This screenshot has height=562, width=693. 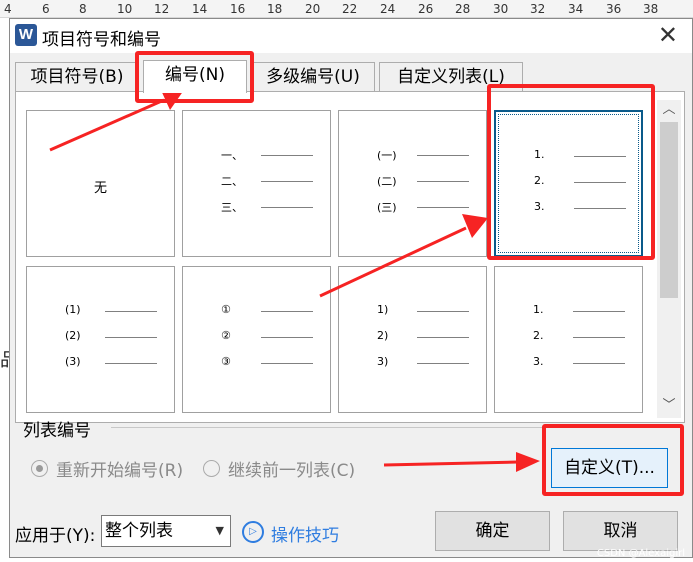 I want to click on style-preview-row: 二、, so click(x=267, y=180).